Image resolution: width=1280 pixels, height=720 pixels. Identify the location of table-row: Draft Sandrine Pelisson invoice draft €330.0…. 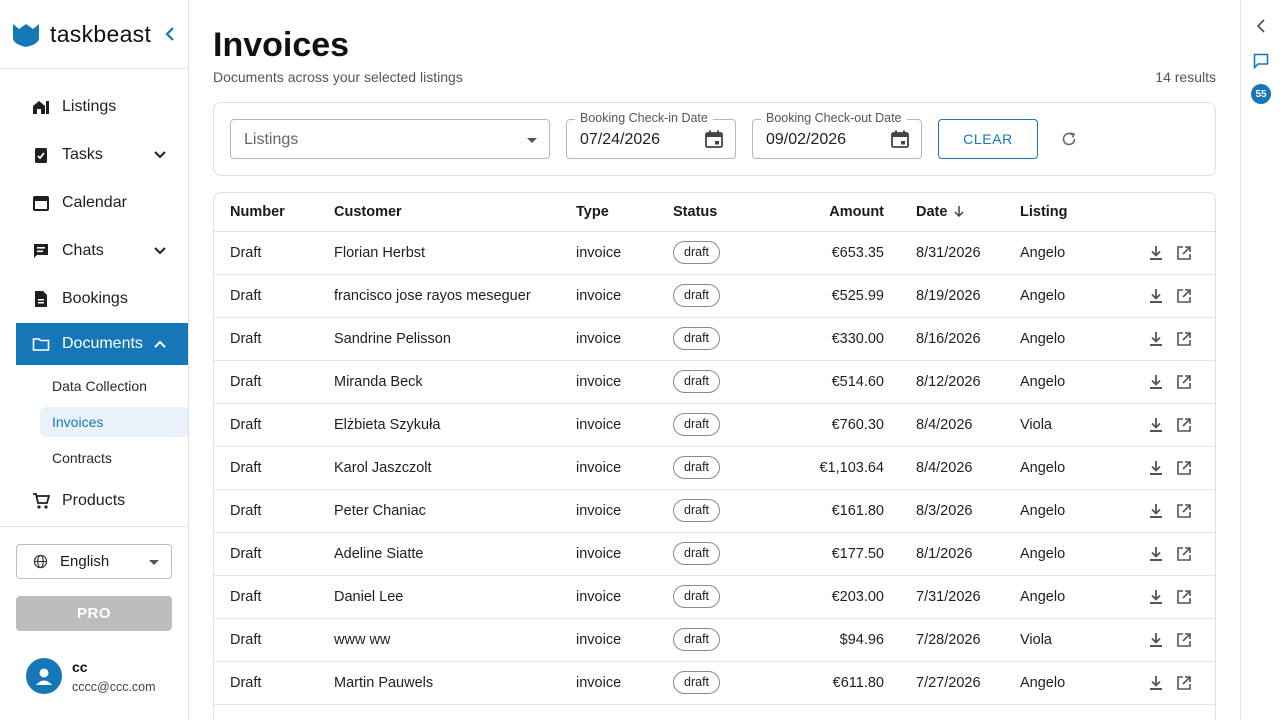
(714, 339).